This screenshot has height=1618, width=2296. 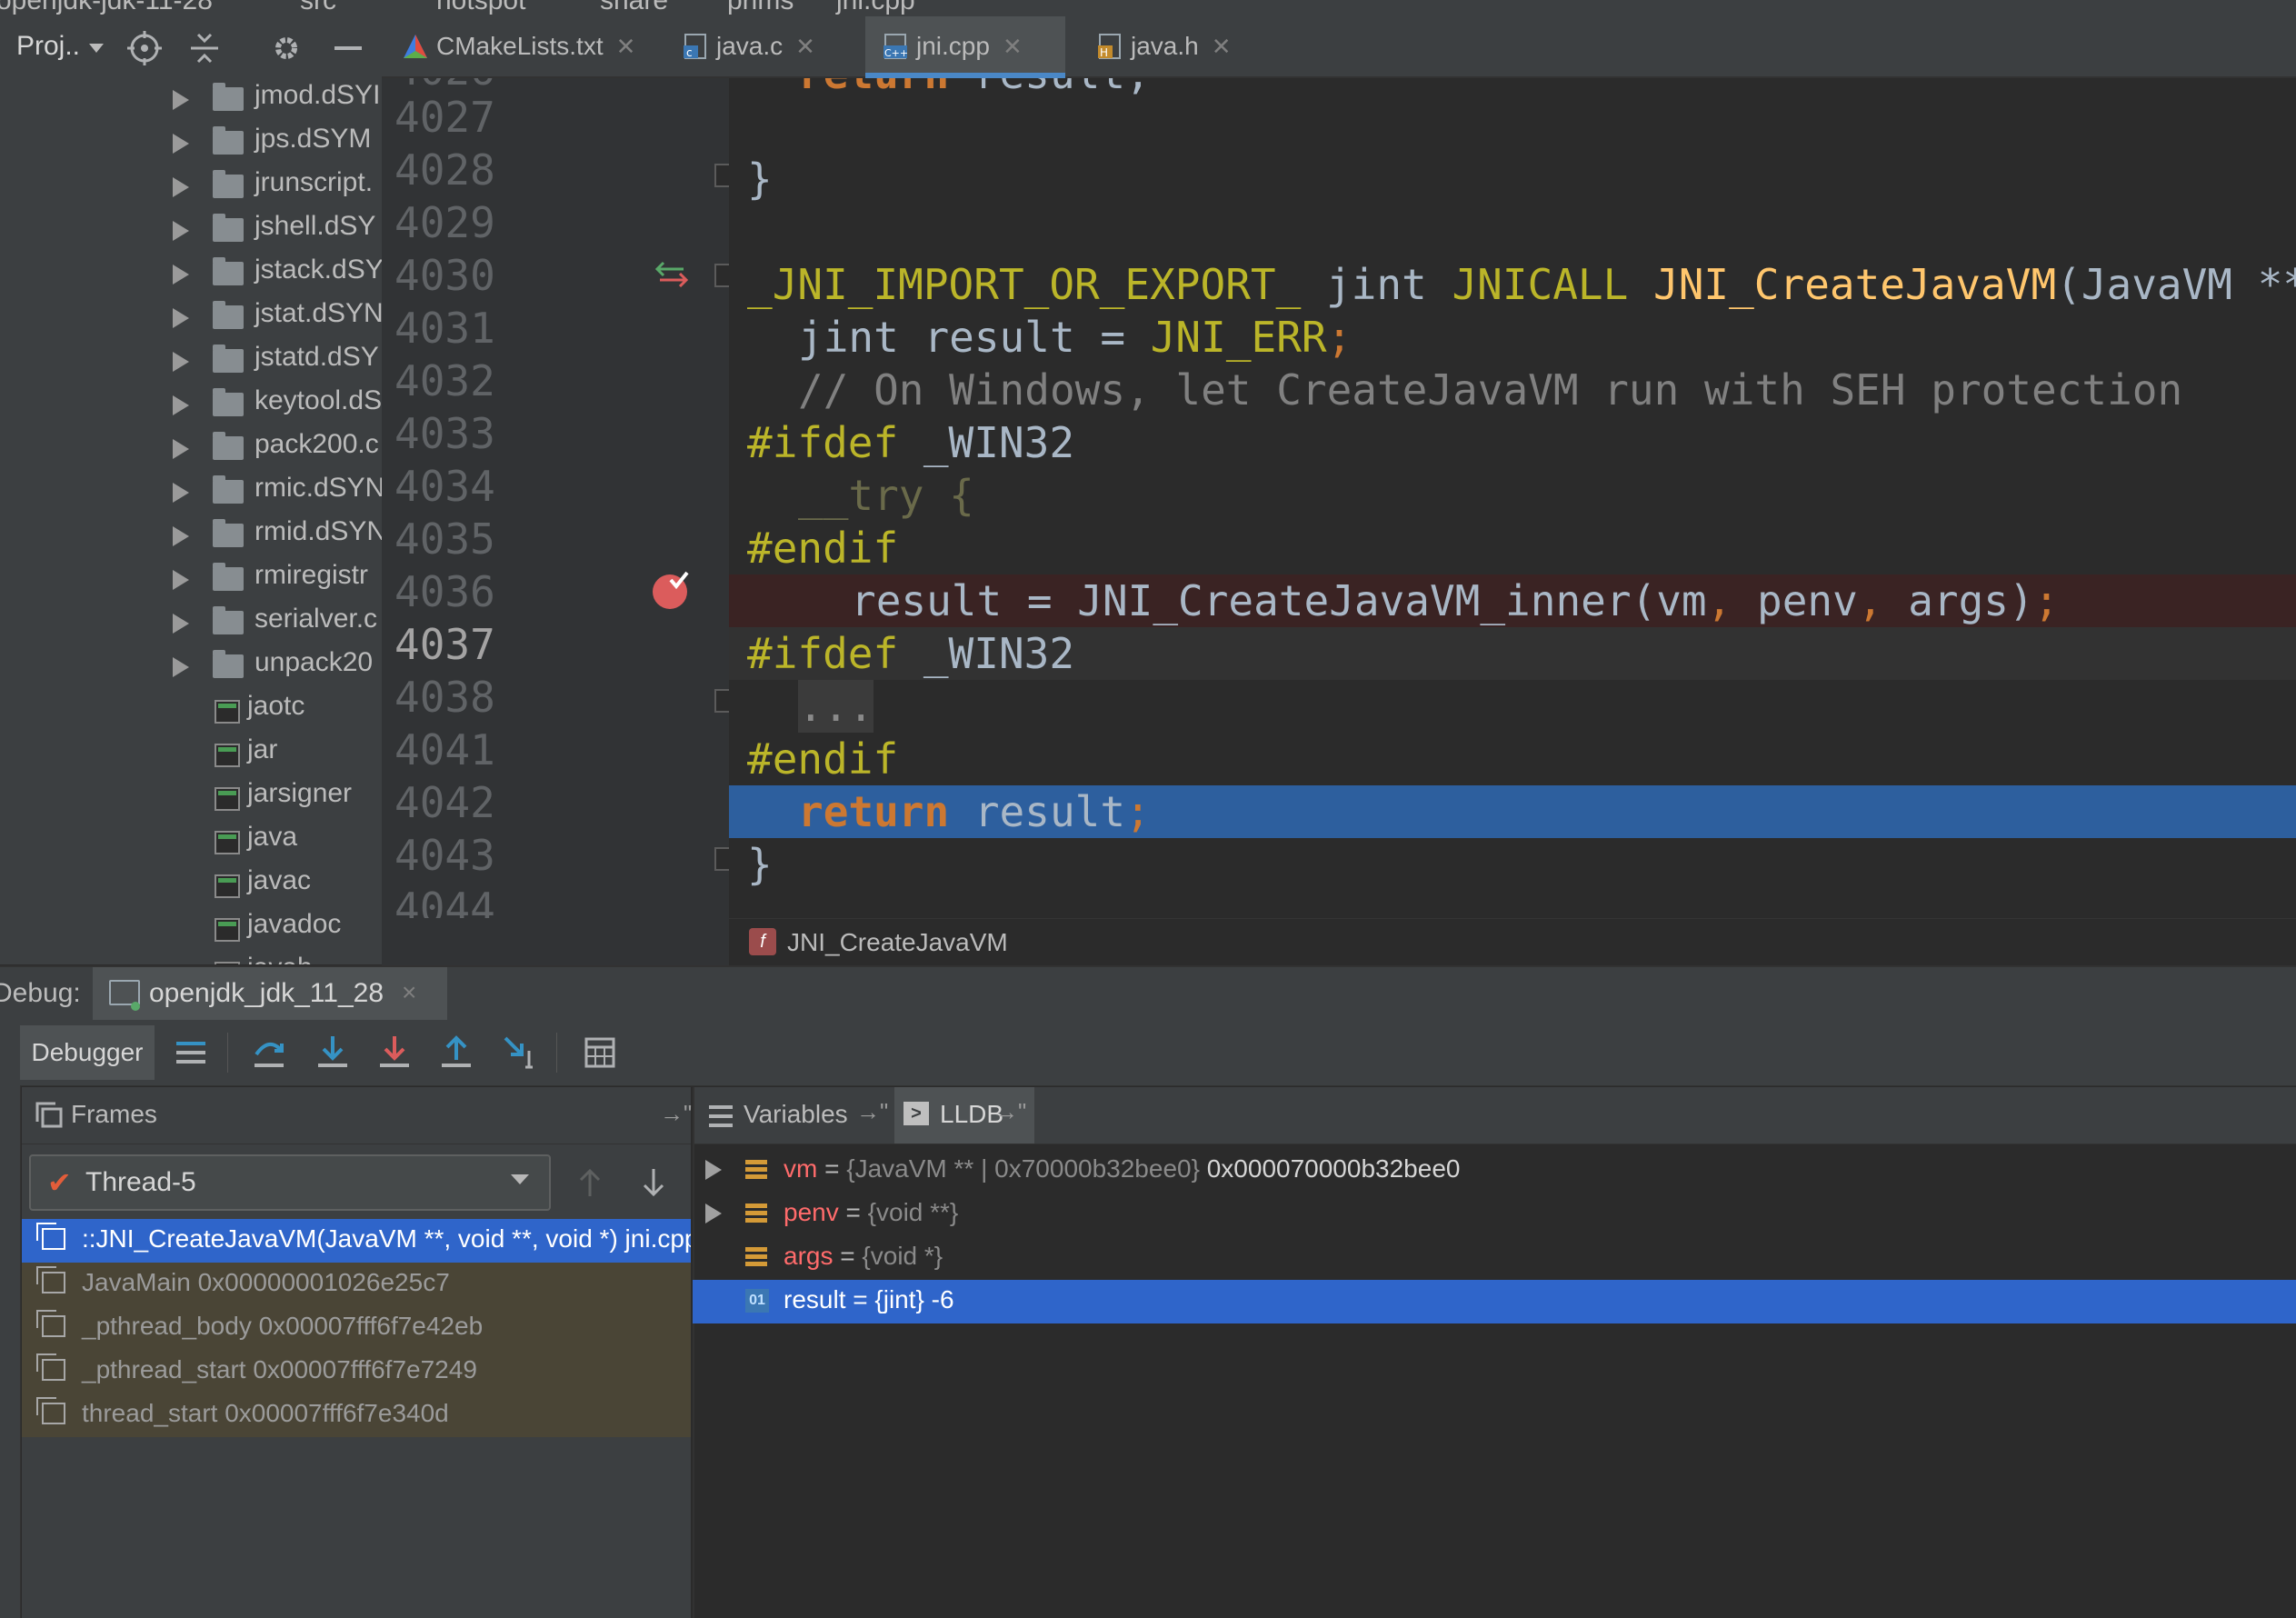 What do you see at coordinates (480, 8) in the screenshot?
I see `breadcrumb-item: hotspot` at bounding box center [480, 8].